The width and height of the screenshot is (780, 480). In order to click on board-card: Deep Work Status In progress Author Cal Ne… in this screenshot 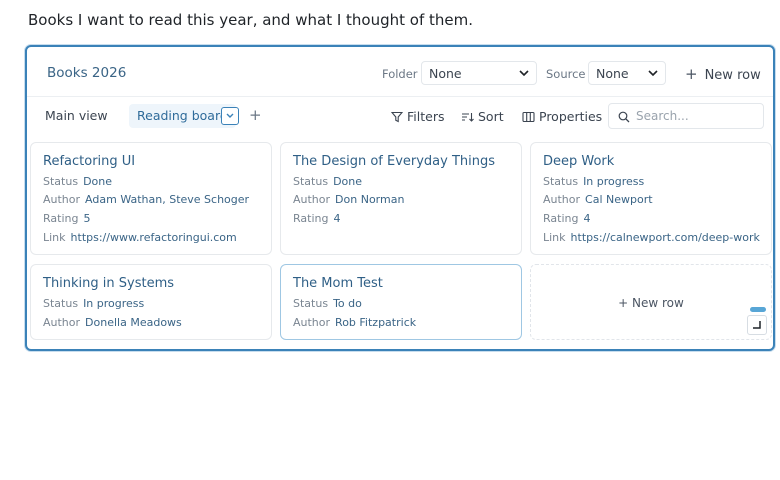, I will do `click(651, 198)`.